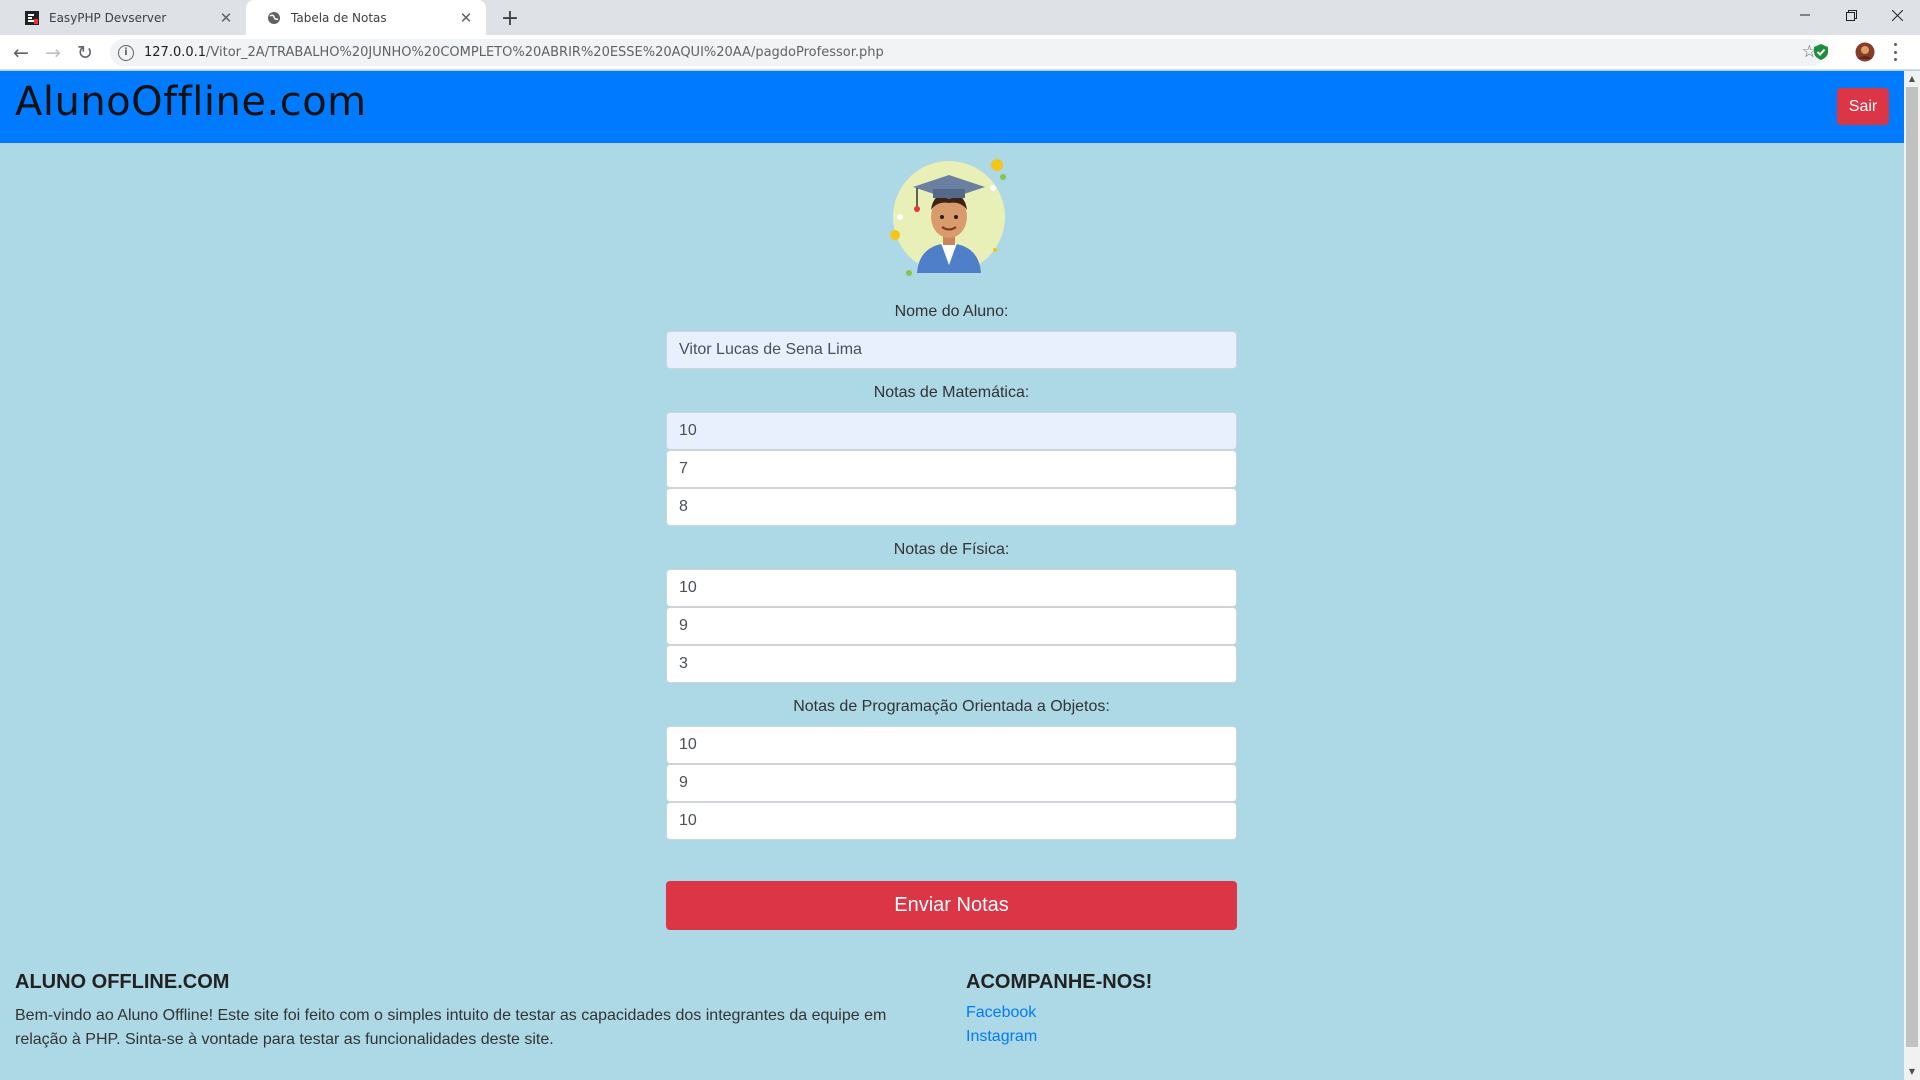  I want to click on footer-about-title: ALUNO OFFLINE.COM, so click(122, 982).